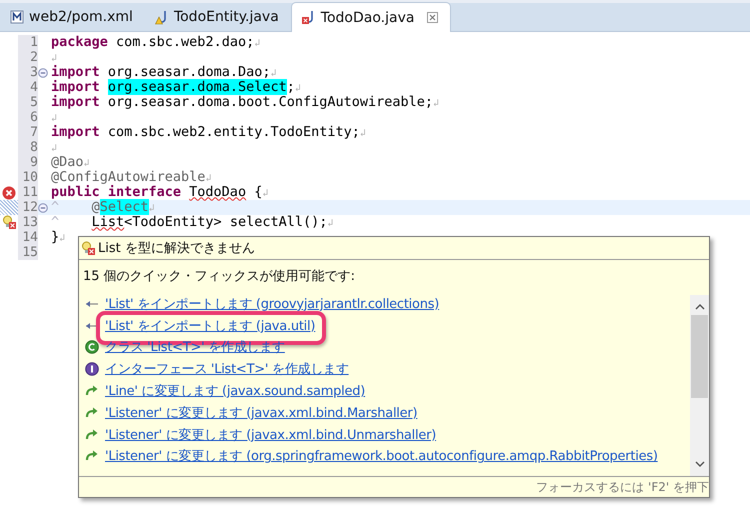 The height and width of the screenshot is (513, 750). What do you see at coordinates (28, 207) in the screenshot?
I see `line-number: 12` at bounding box center [28, 207].